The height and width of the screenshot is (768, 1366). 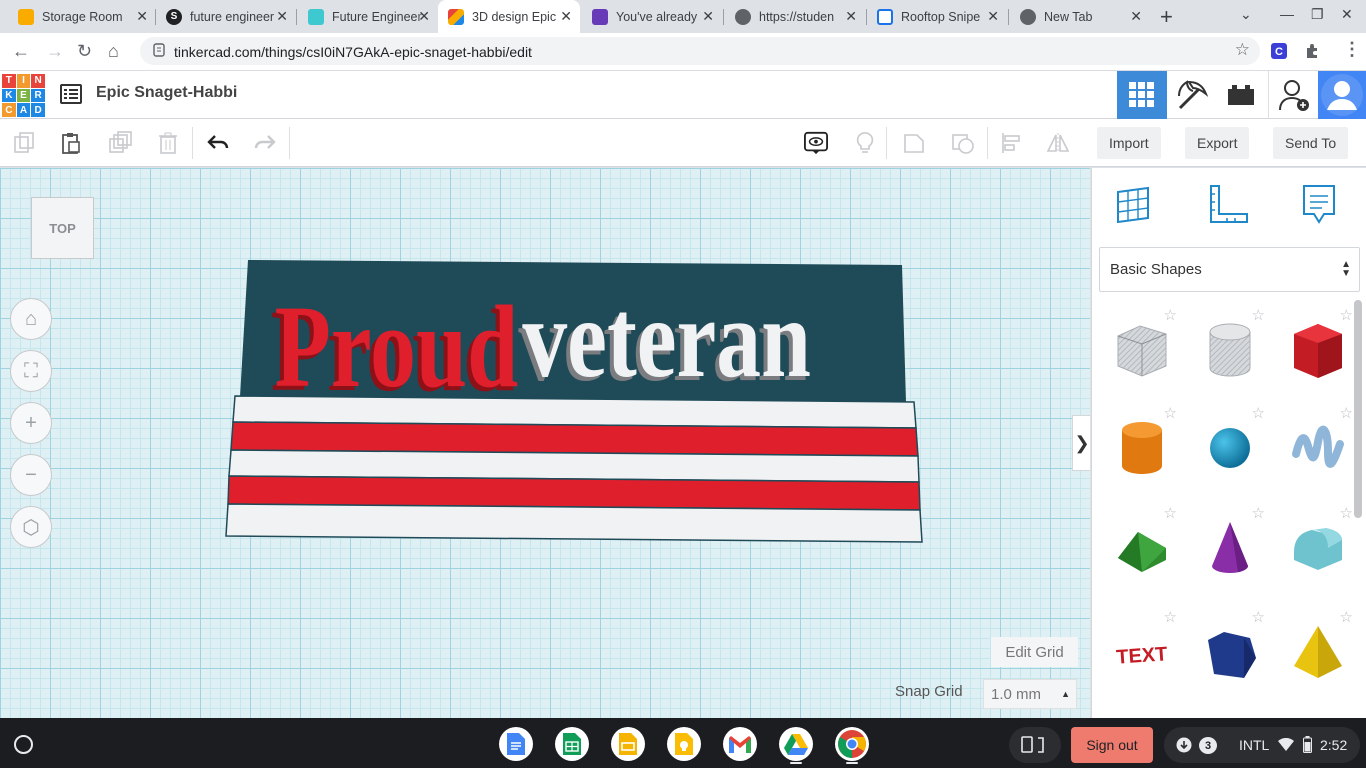 I want to click on duplicate-icon, so click(x=120, y=143).